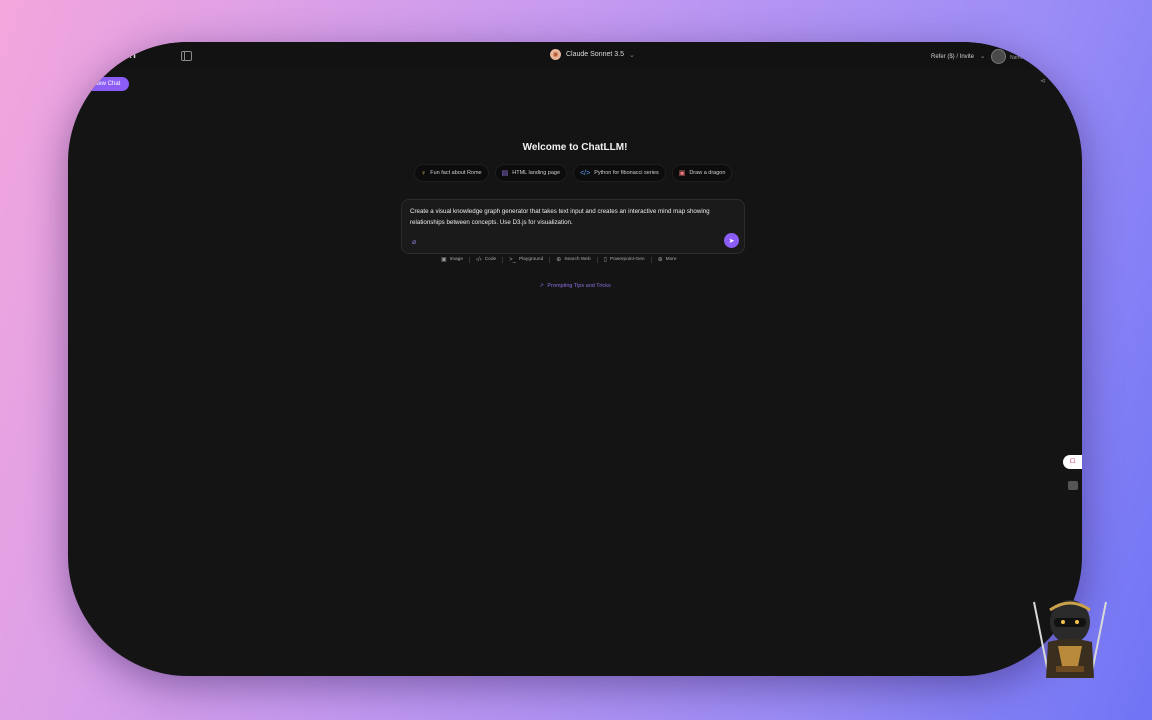 The image size is (1152, 720). I want to click on page-title: Welcome to ChatLLM!, so click(575, 147).